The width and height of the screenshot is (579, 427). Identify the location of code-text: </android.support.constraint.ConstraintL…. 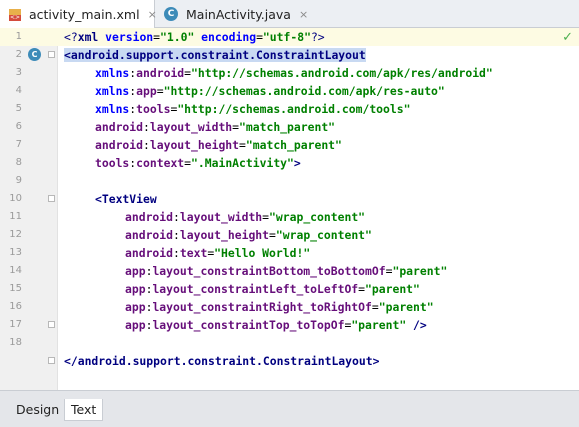
(222, 361).